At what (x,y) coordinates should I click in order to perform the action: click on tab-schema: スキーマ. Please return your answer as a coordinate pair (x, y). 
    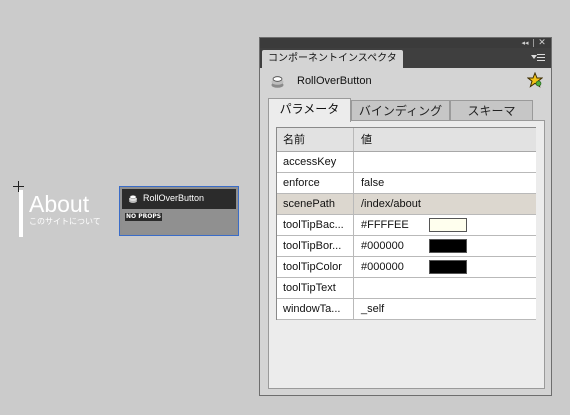
    Looking at the image, I should click on (491, 110).